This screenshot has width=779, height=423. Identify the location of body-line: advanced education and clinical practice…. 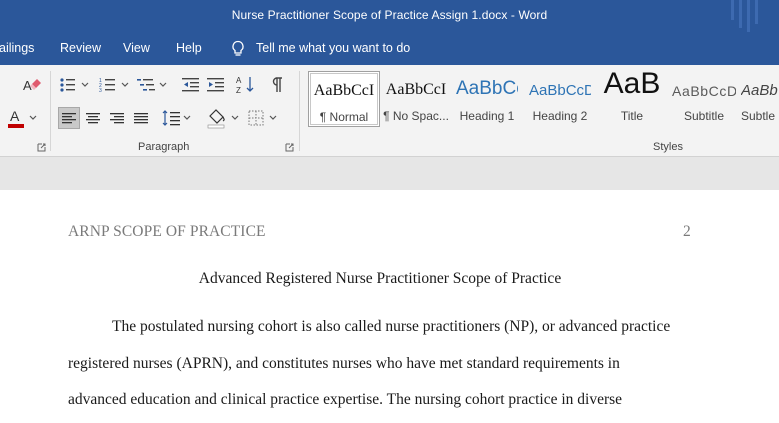
(345, 399).